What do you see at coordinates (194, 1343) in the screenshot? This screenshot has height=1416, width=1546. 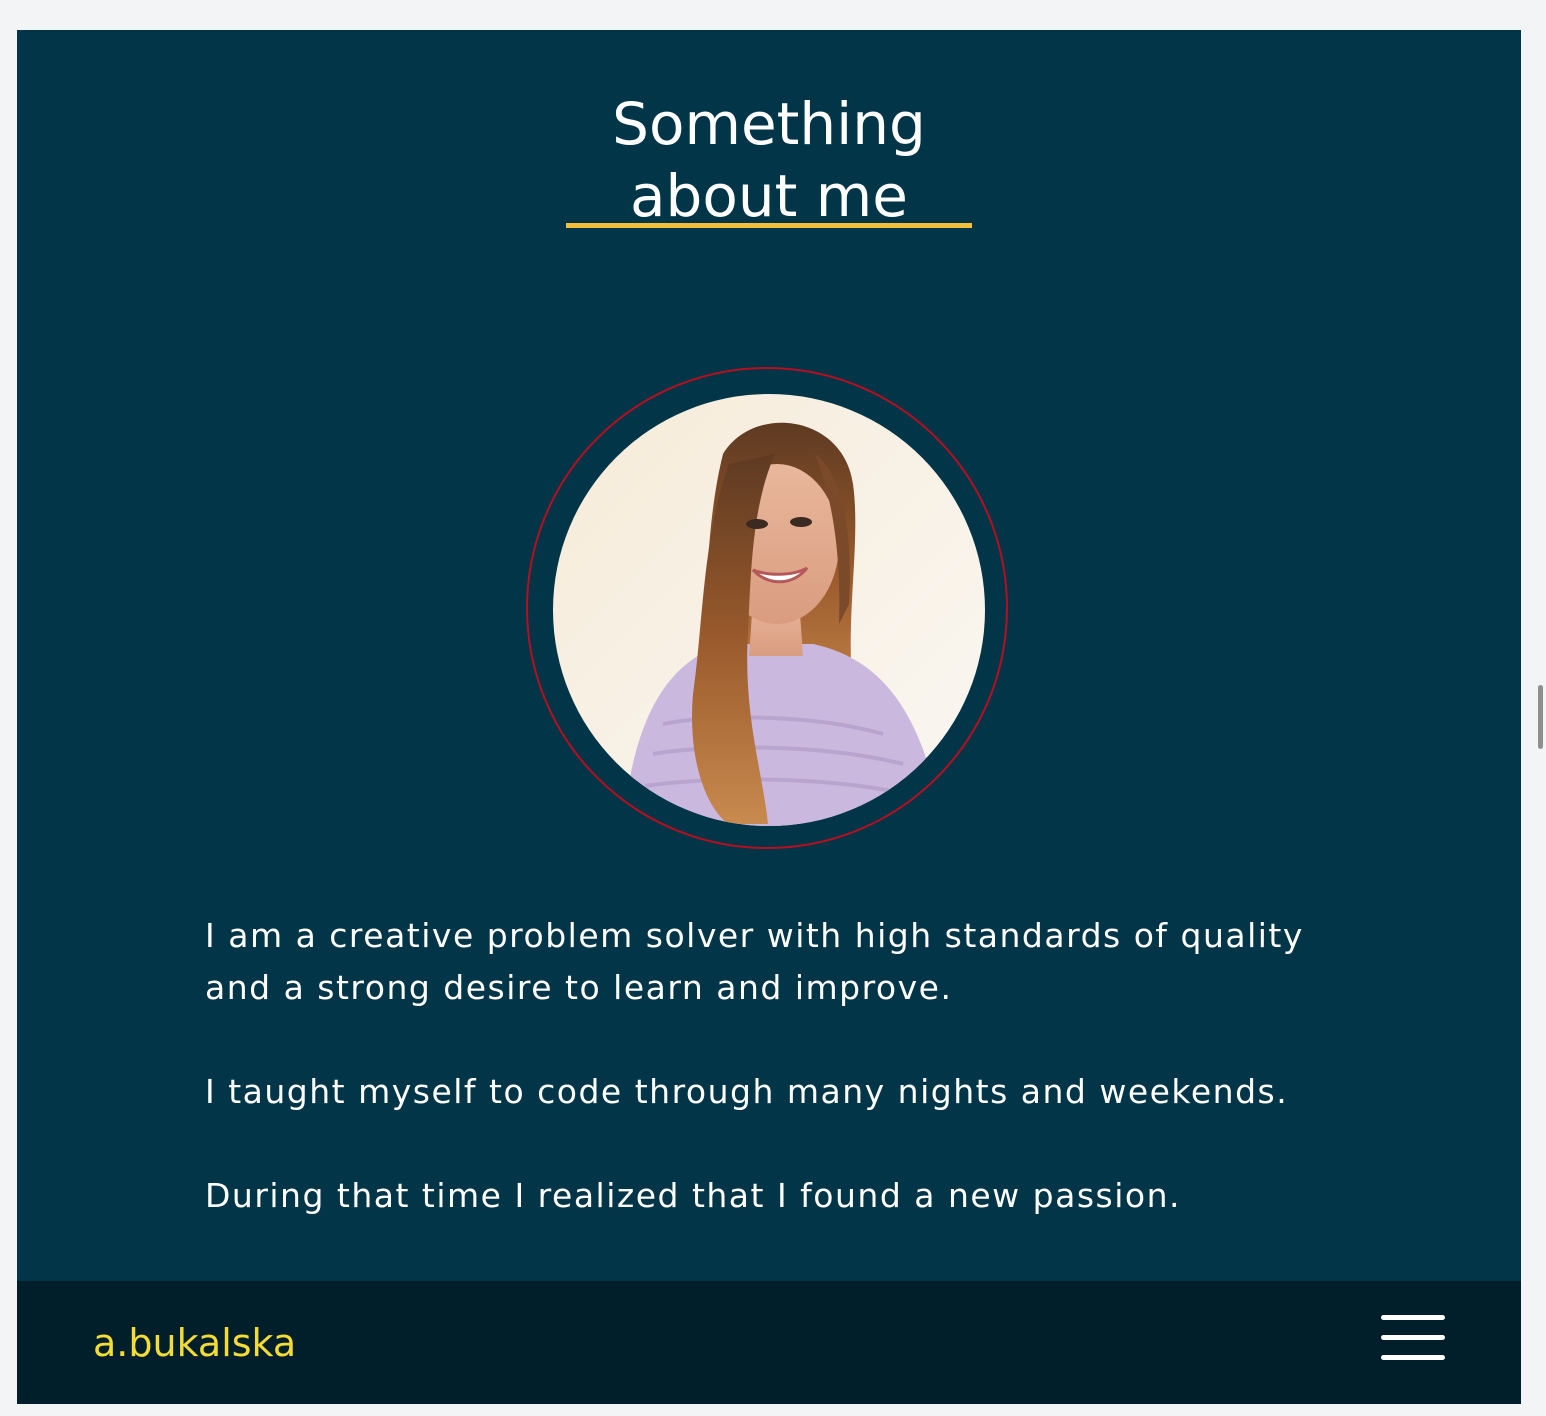 I see `brand-logo-link: a.bukalska` at bounding box center [194, 1343].